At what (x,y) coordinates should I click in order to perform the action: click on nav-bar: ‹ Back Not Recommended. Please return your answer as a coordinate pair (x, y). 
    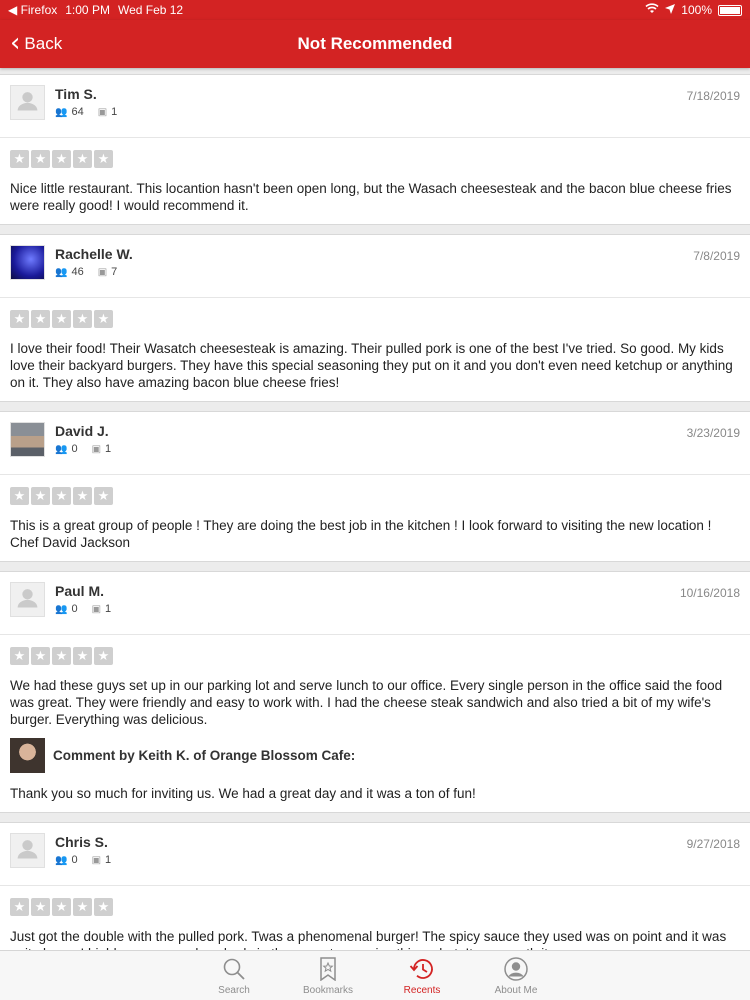
    Looking at the image, I should click on (375, 44).